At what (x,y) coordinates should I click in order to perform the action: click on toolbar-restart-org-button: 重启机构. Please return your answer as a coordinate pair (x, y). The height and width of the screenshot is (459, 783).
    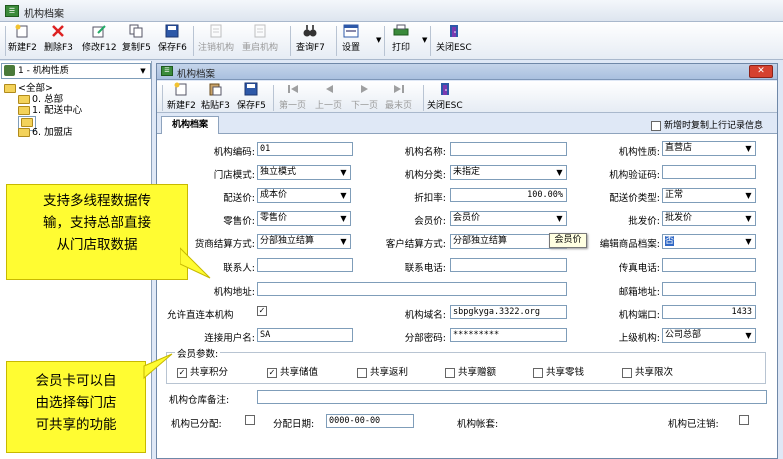
    Looking at the image, I should click on (260, 41).